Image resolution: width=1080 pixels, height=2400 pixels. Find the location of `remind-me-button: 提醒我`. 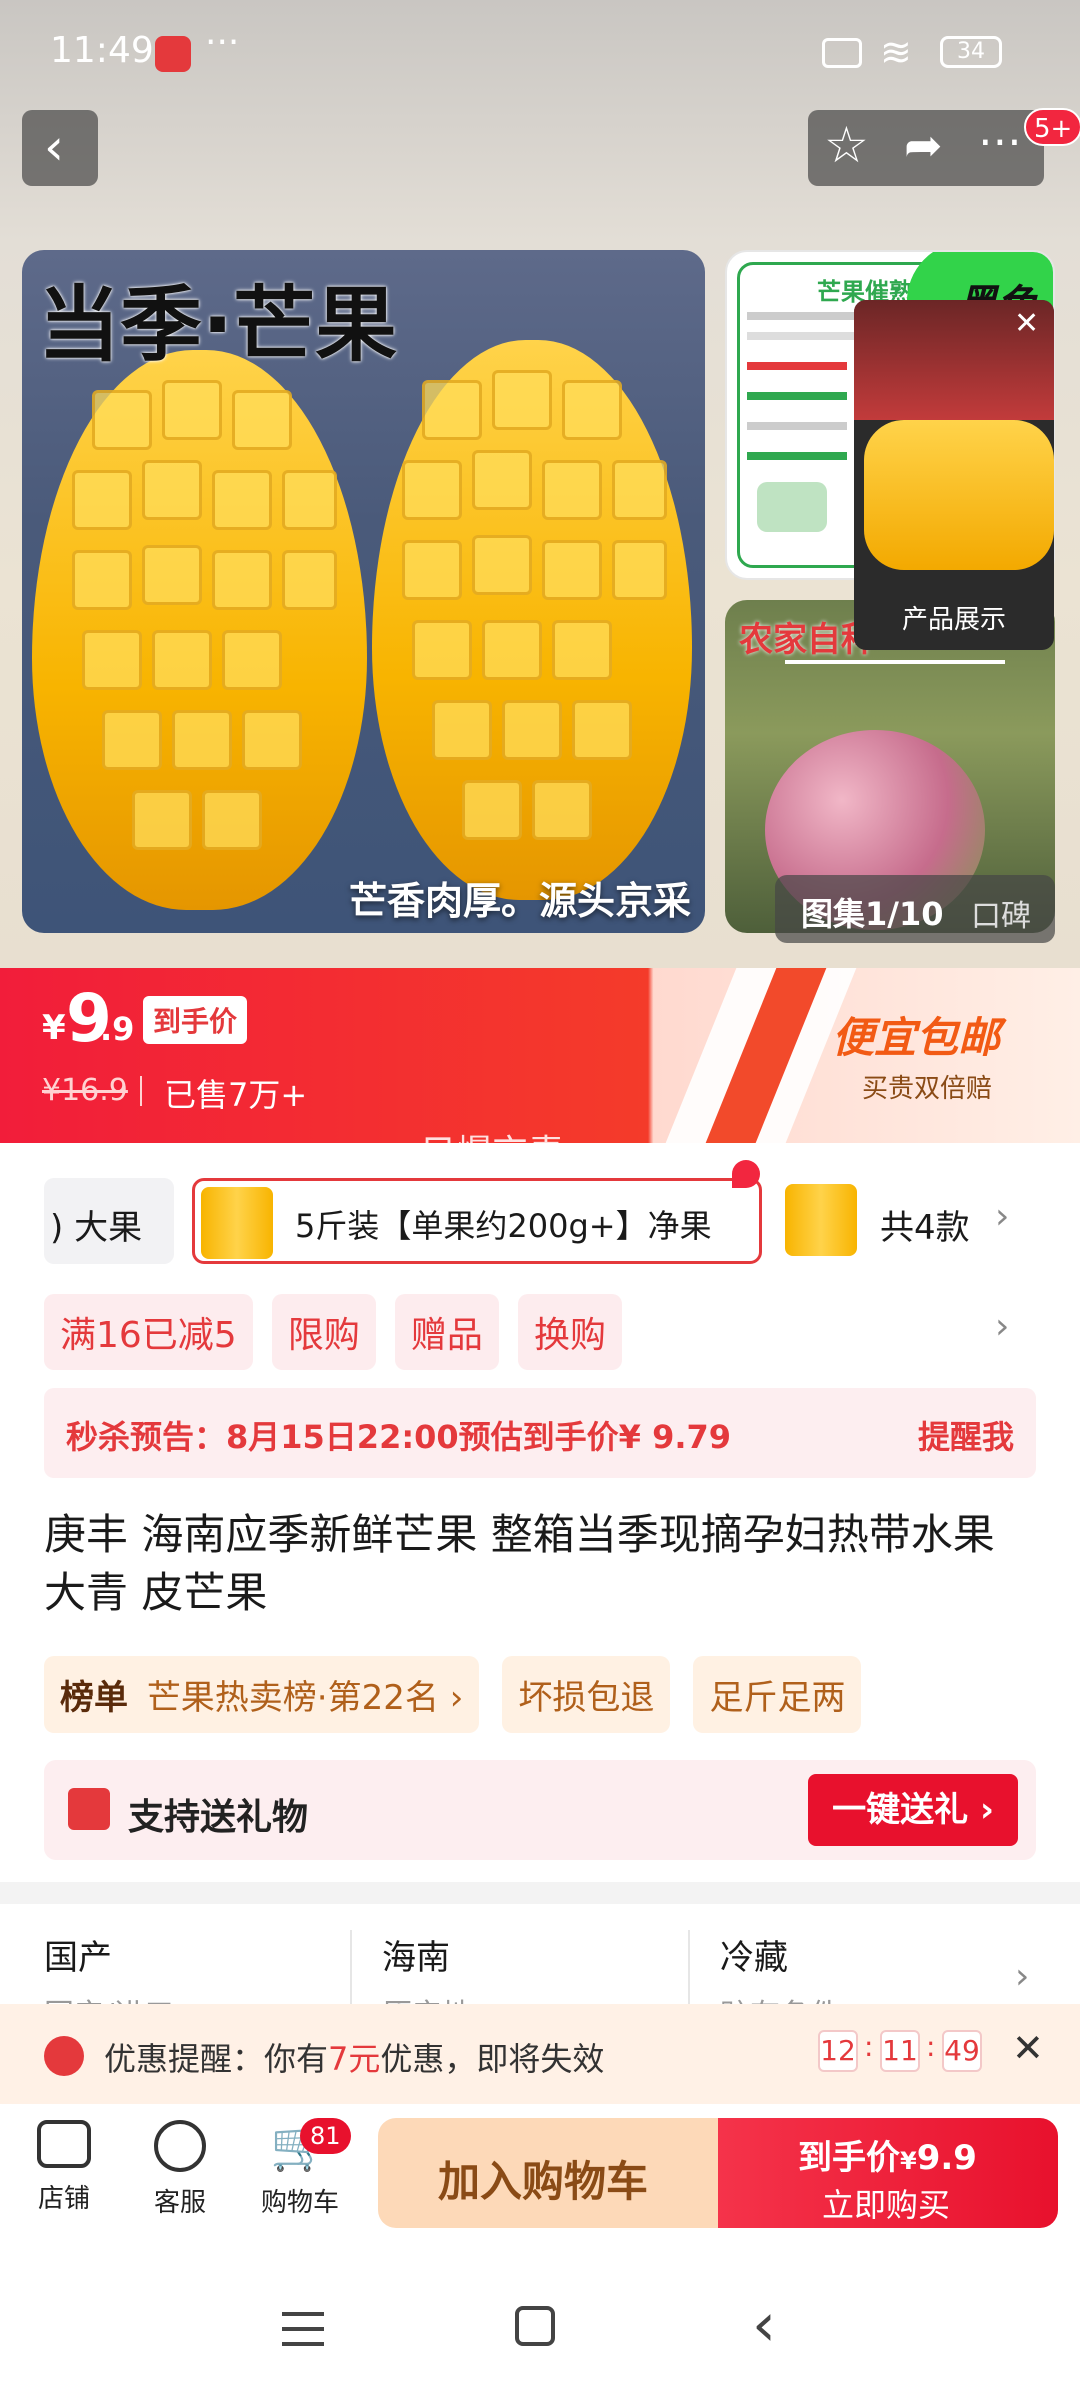

remind-me-button: 提醒我 is located at coordinates (966, 1435).